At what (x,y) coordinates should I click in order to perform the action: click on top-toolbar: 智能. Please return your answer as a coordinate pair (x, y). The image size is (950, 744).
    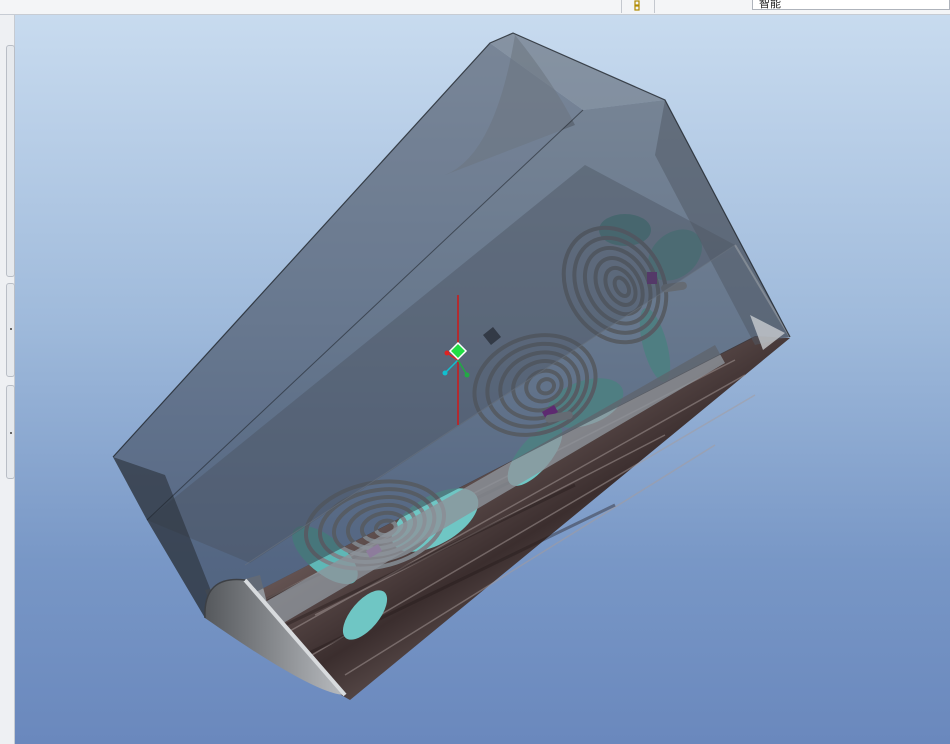
    Looking at the image, I should click on (475, 7).